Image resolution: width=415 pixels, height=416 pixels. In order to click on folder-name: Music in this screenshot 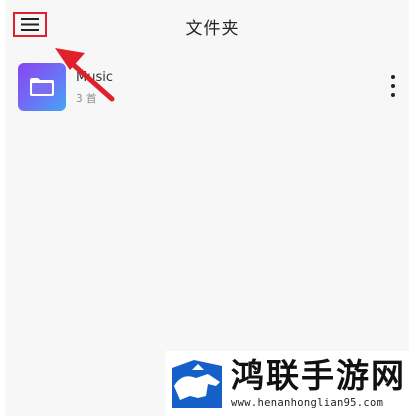, I will do `click(94, 77)`.